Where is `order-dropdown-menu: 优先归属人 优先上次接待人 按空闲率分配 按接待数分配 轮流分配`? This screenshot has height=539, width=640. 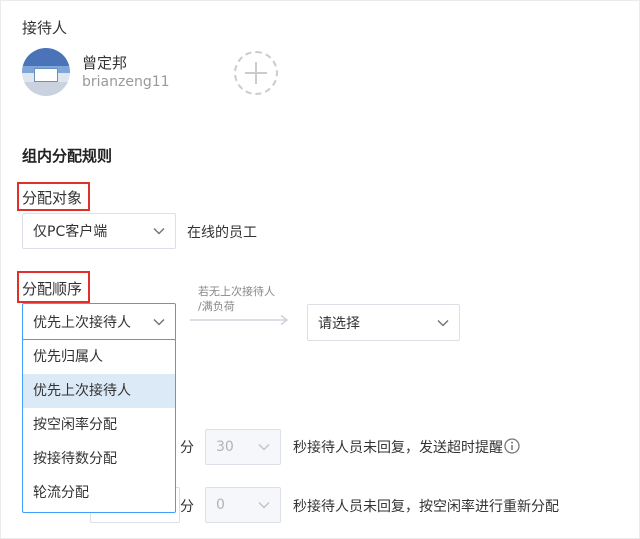
order-dropdown-menu: 优先归属人 优先上次接待人 按空闲率分配 按接待数分配 轮流分配 is located at coordinates (99, 426).